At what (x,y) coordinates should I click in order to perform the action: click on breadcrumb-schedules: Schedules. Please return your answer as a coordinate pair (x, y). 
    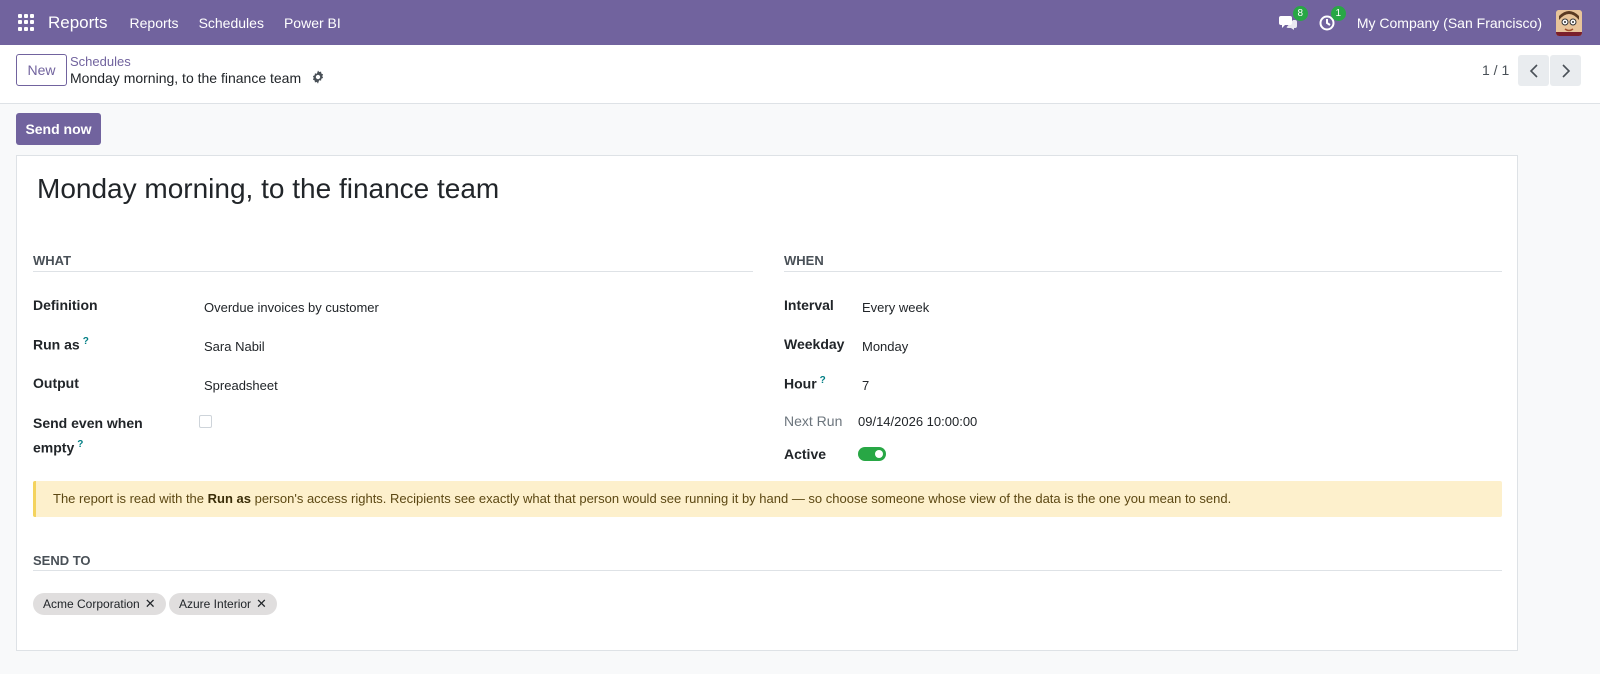
    Looking at the image, I should click on (100, 61).